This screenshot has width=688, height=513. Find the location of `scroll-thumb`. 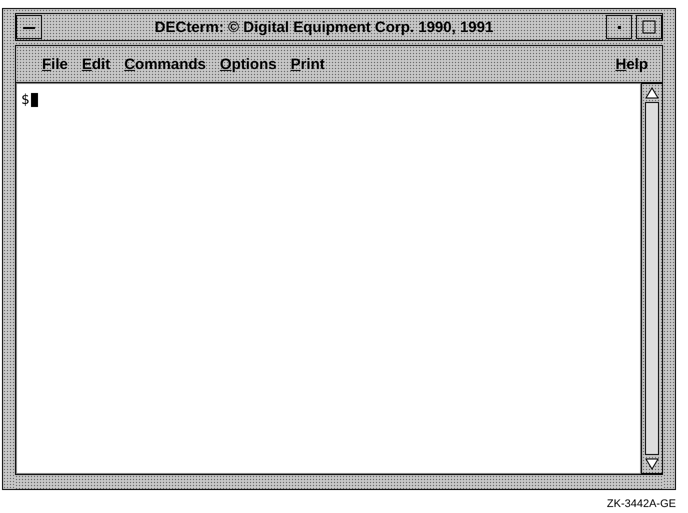

scroll-thumb is located at coordinates (652, 278).